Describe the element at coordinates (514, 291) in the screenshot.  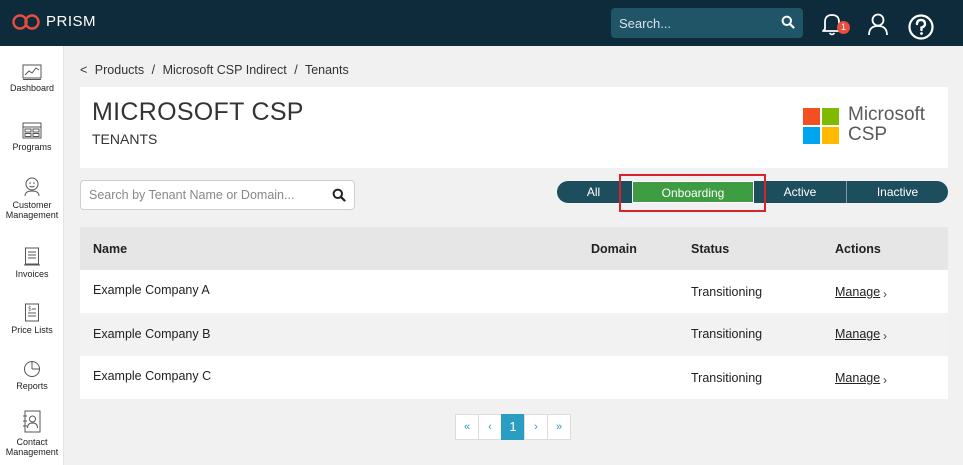
I see `table-row: Example Company A Transitioning Manage ›` at that location.